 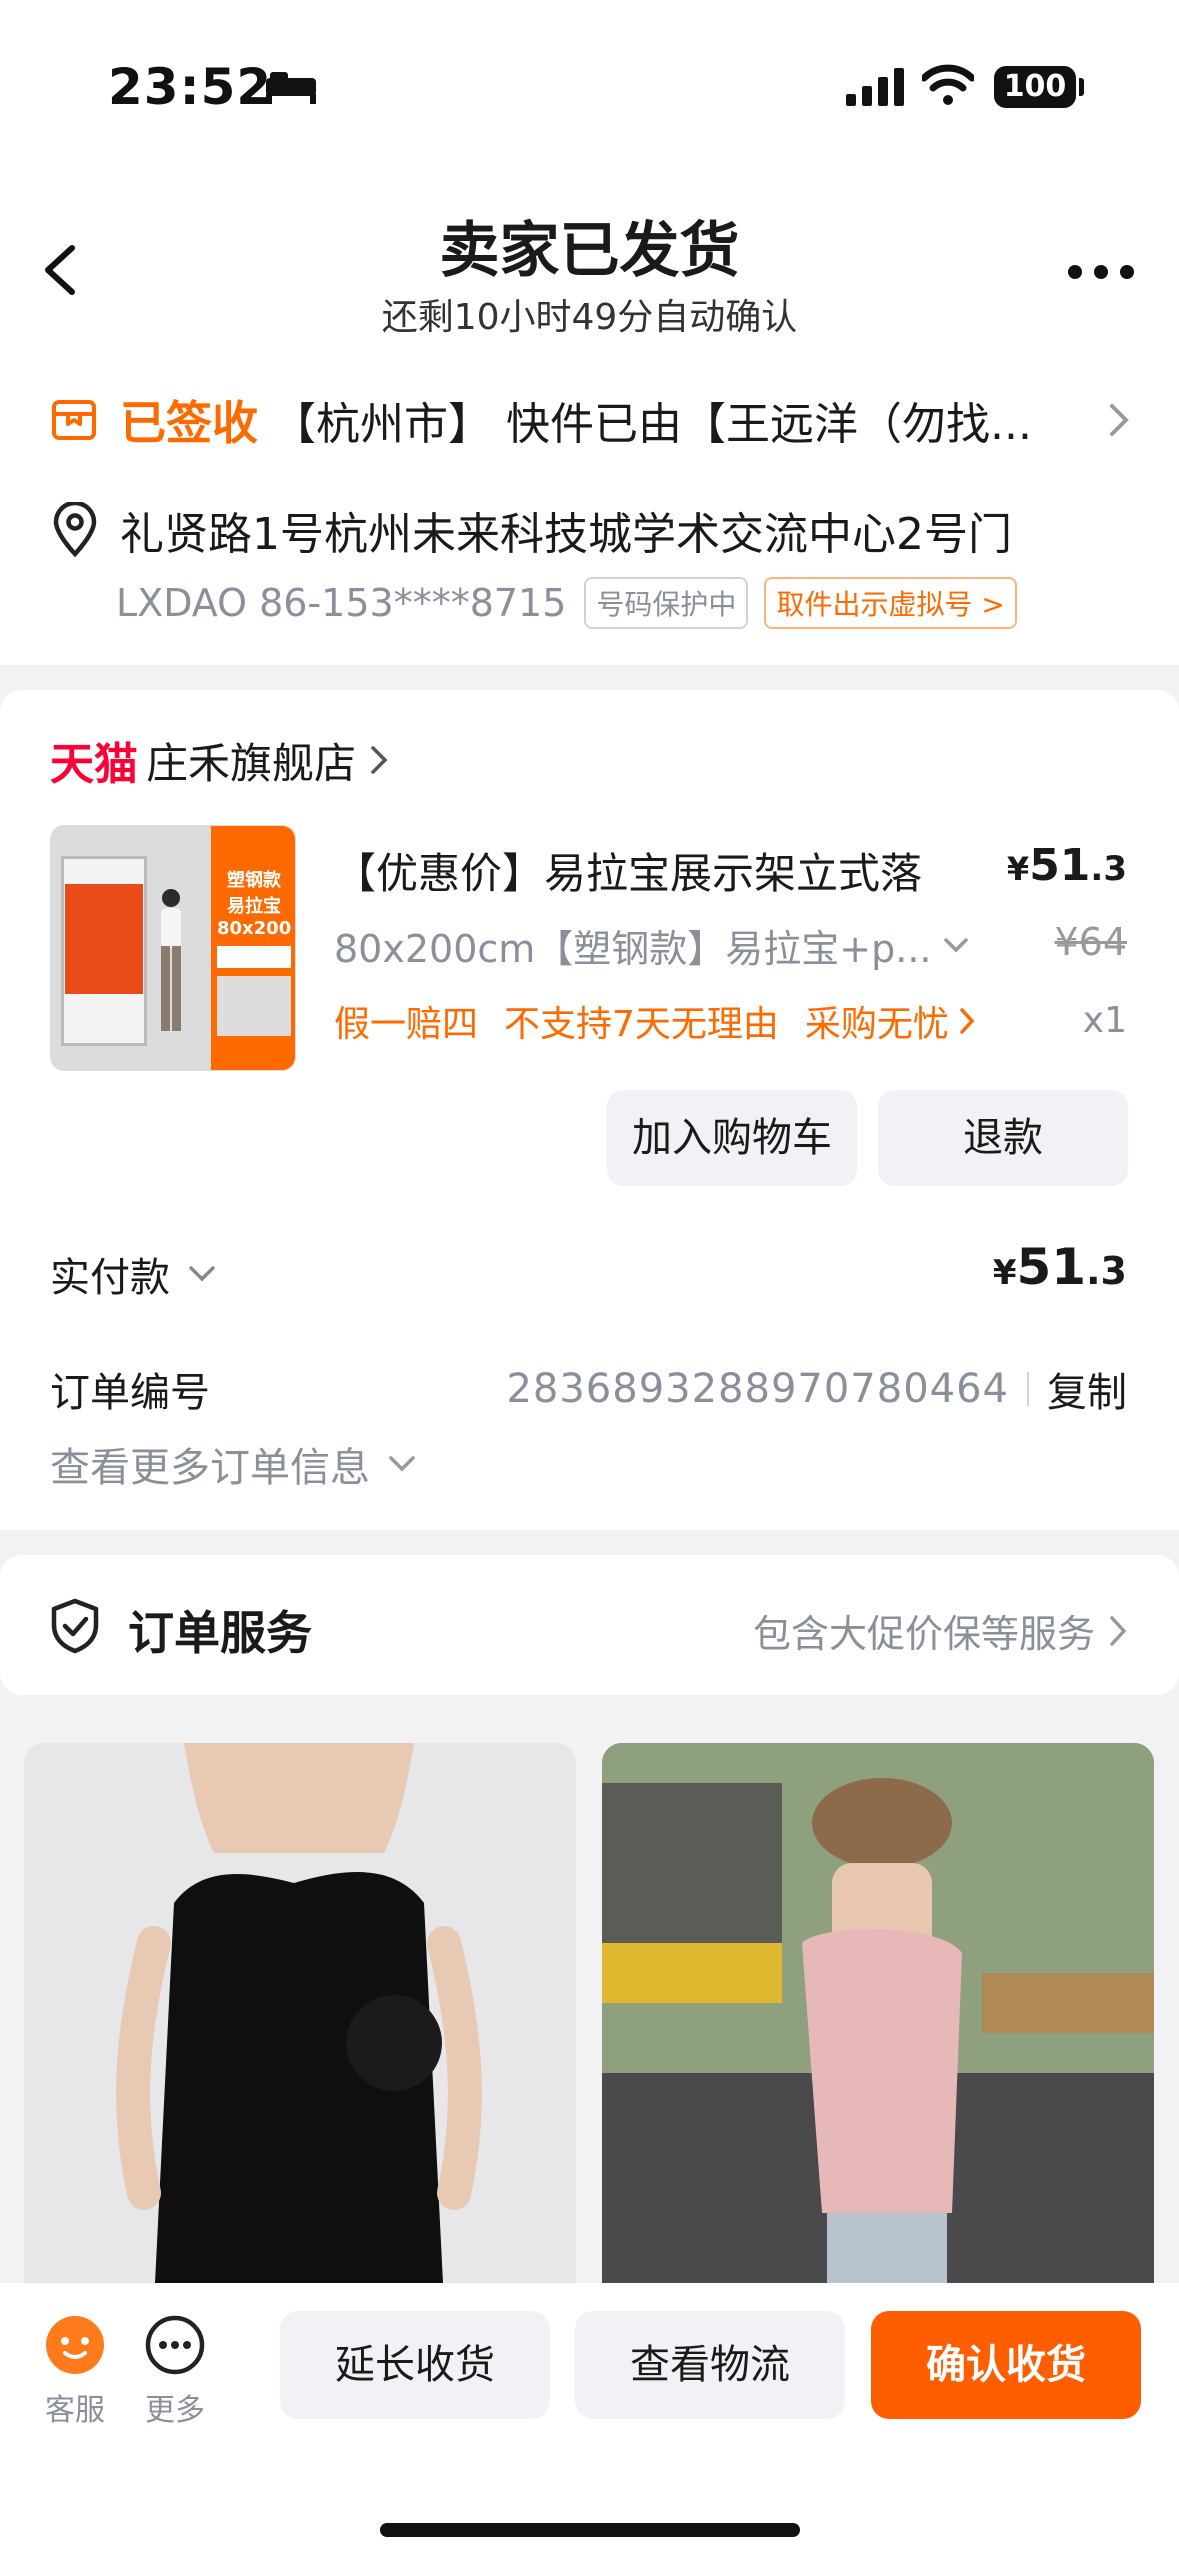 What do you see at coordinates (75, 530) in the screenshot?
I see `location-pin-icon` at bounding box center [75, 530].